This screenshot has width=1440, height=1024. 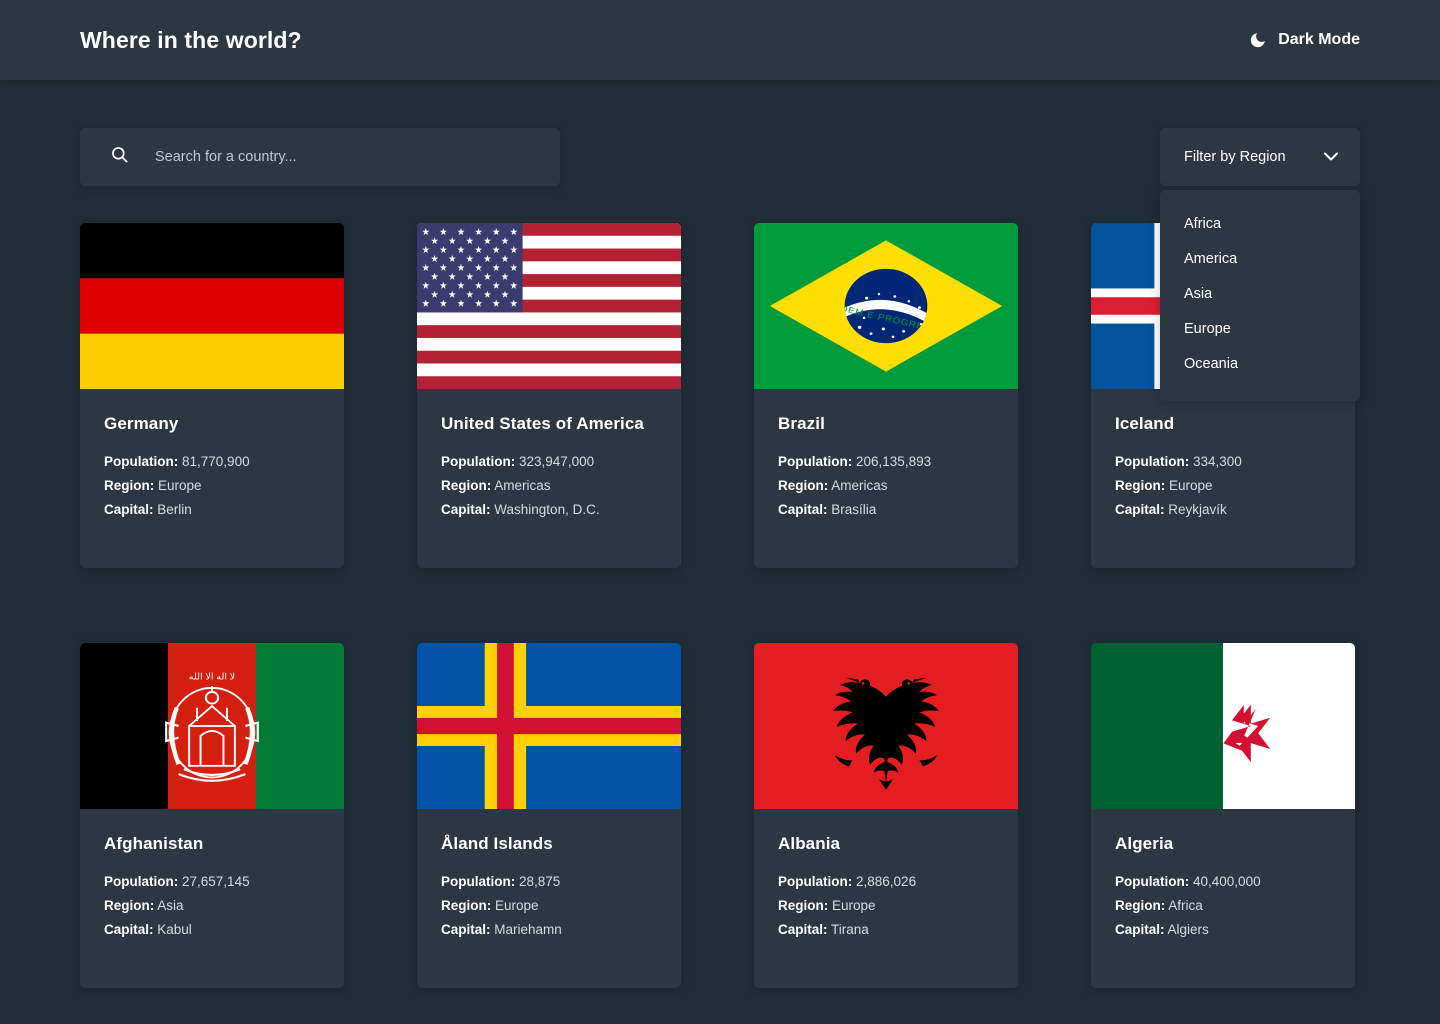 What do you see at coordinates (212, 510) in the screenshot?
I see `country-capital: Capital: Berlin` at bounding box center [212, 510].